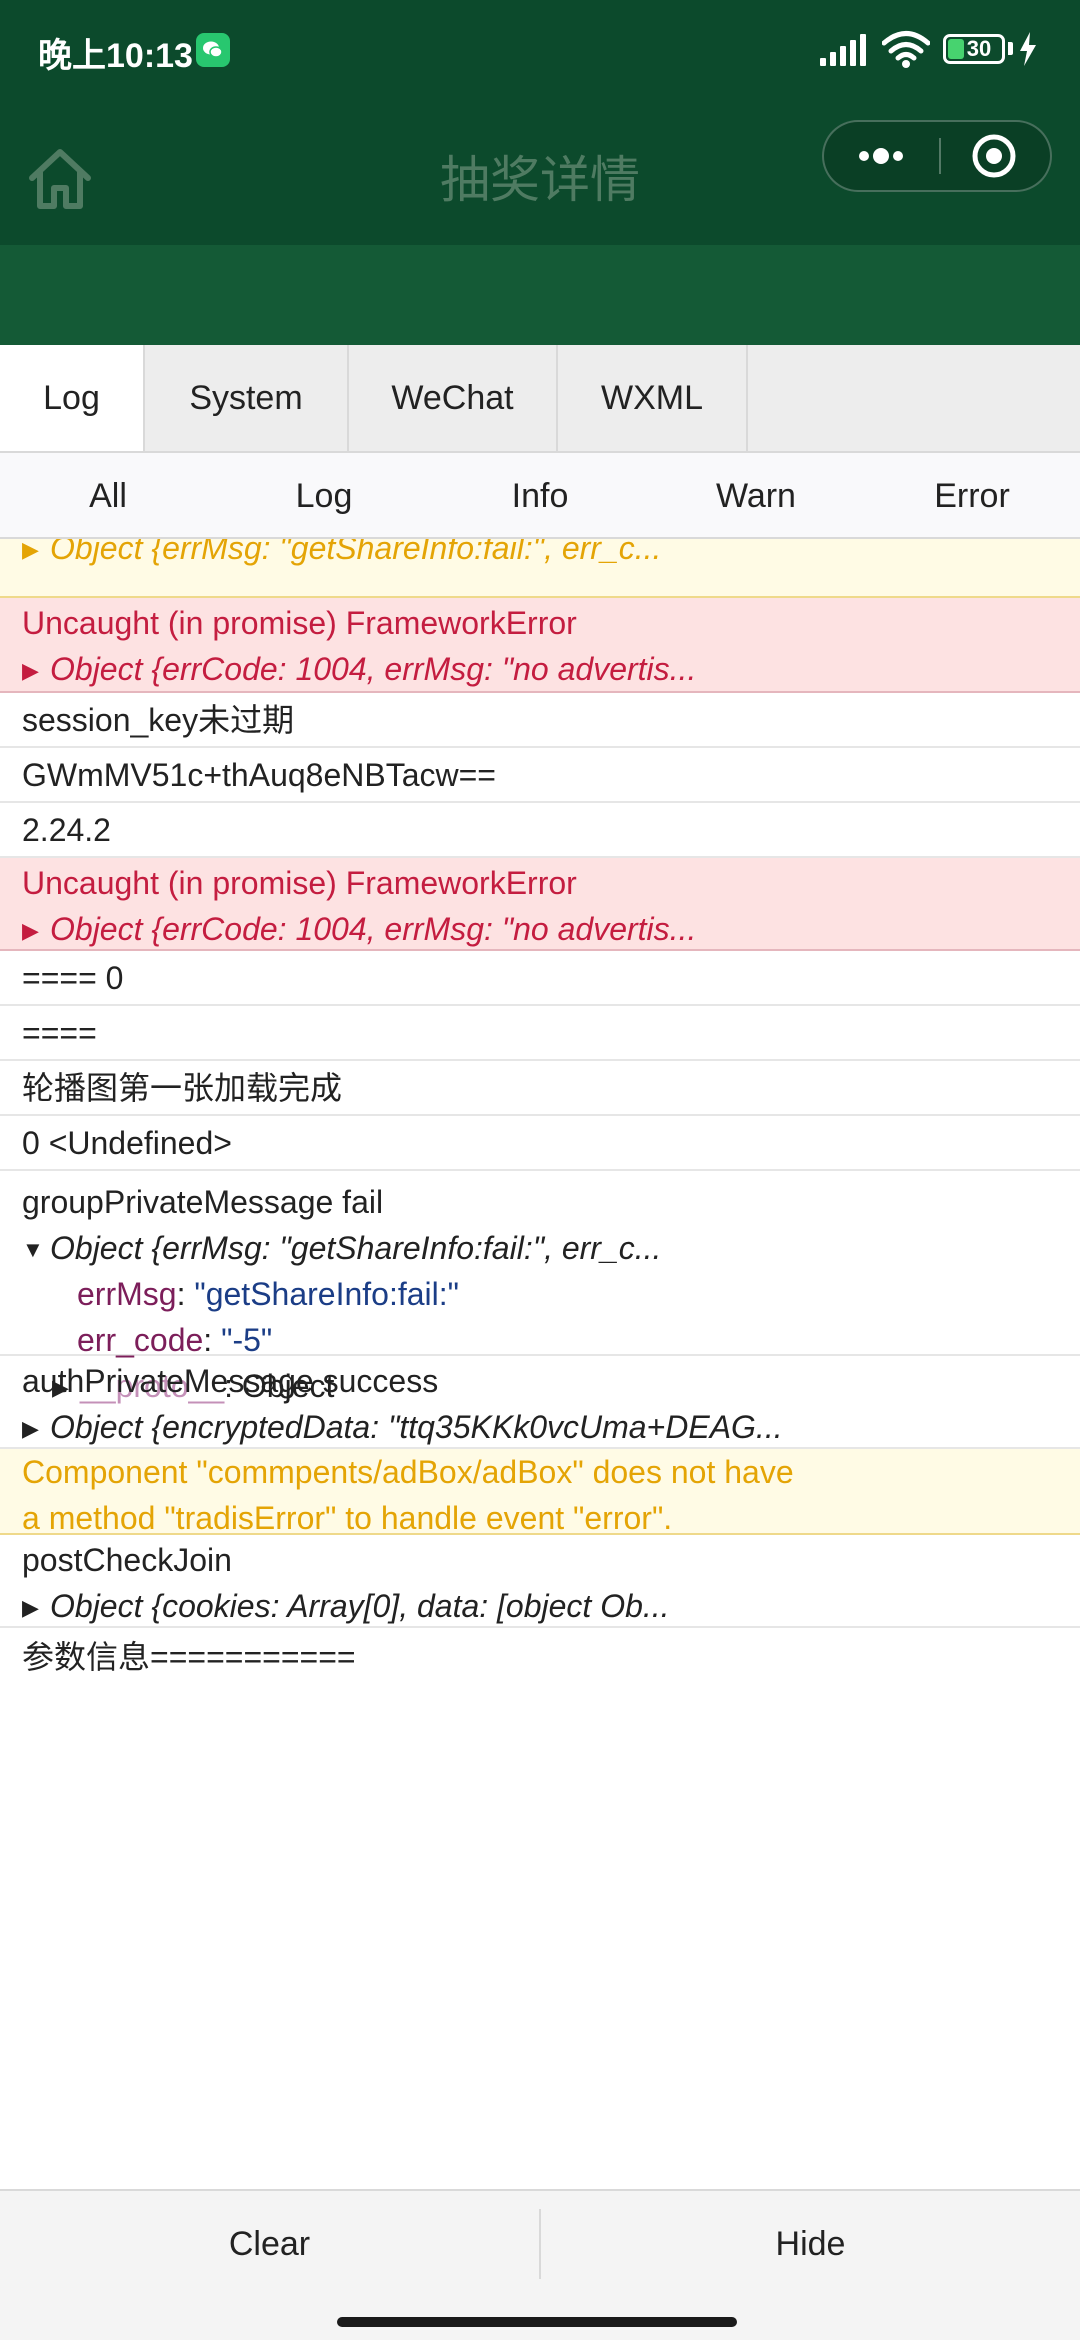 This screenshot has height=2340, width=1080. Describe the element at coordinates (213, 50) in the screenshot. I see `wechat-notification-icon` at that location.